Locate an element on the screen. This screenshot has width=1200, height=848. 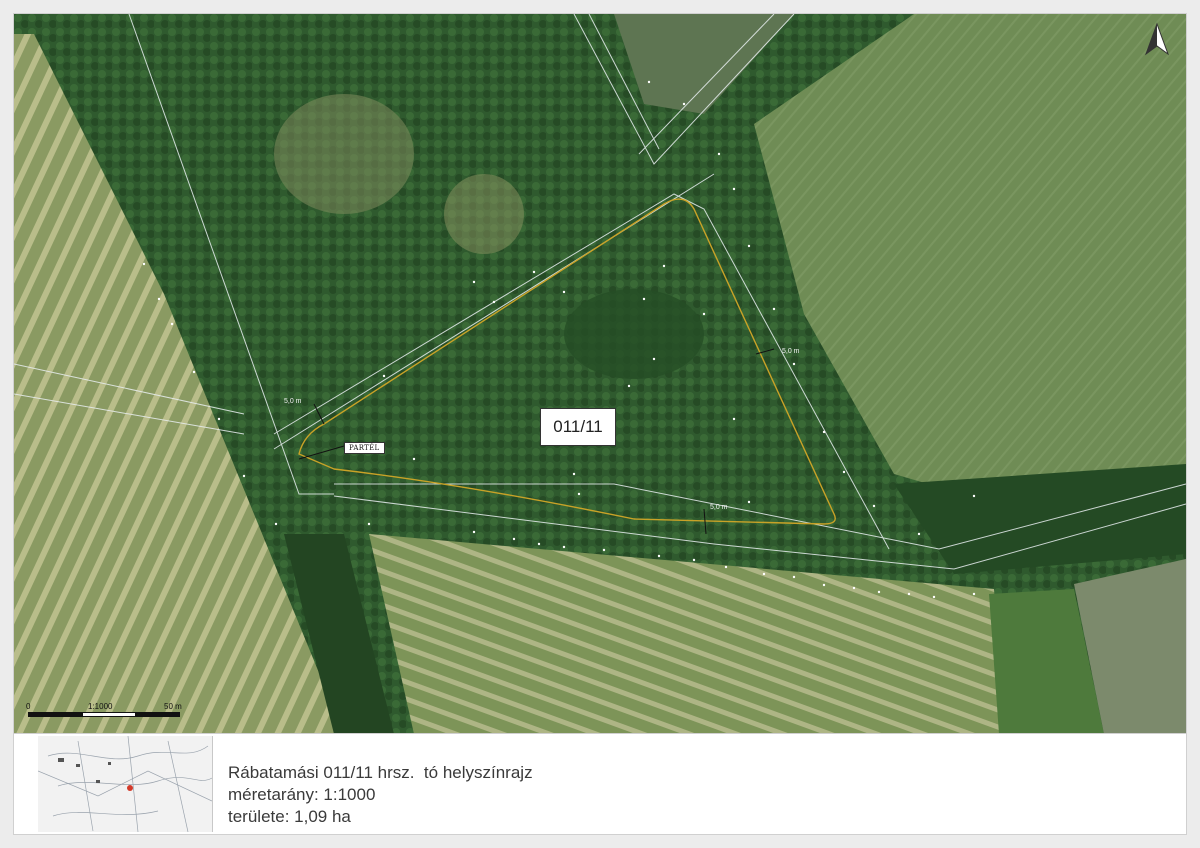
scale-bar: 0 1:1000 50 m is located at coordinates (109, 715).